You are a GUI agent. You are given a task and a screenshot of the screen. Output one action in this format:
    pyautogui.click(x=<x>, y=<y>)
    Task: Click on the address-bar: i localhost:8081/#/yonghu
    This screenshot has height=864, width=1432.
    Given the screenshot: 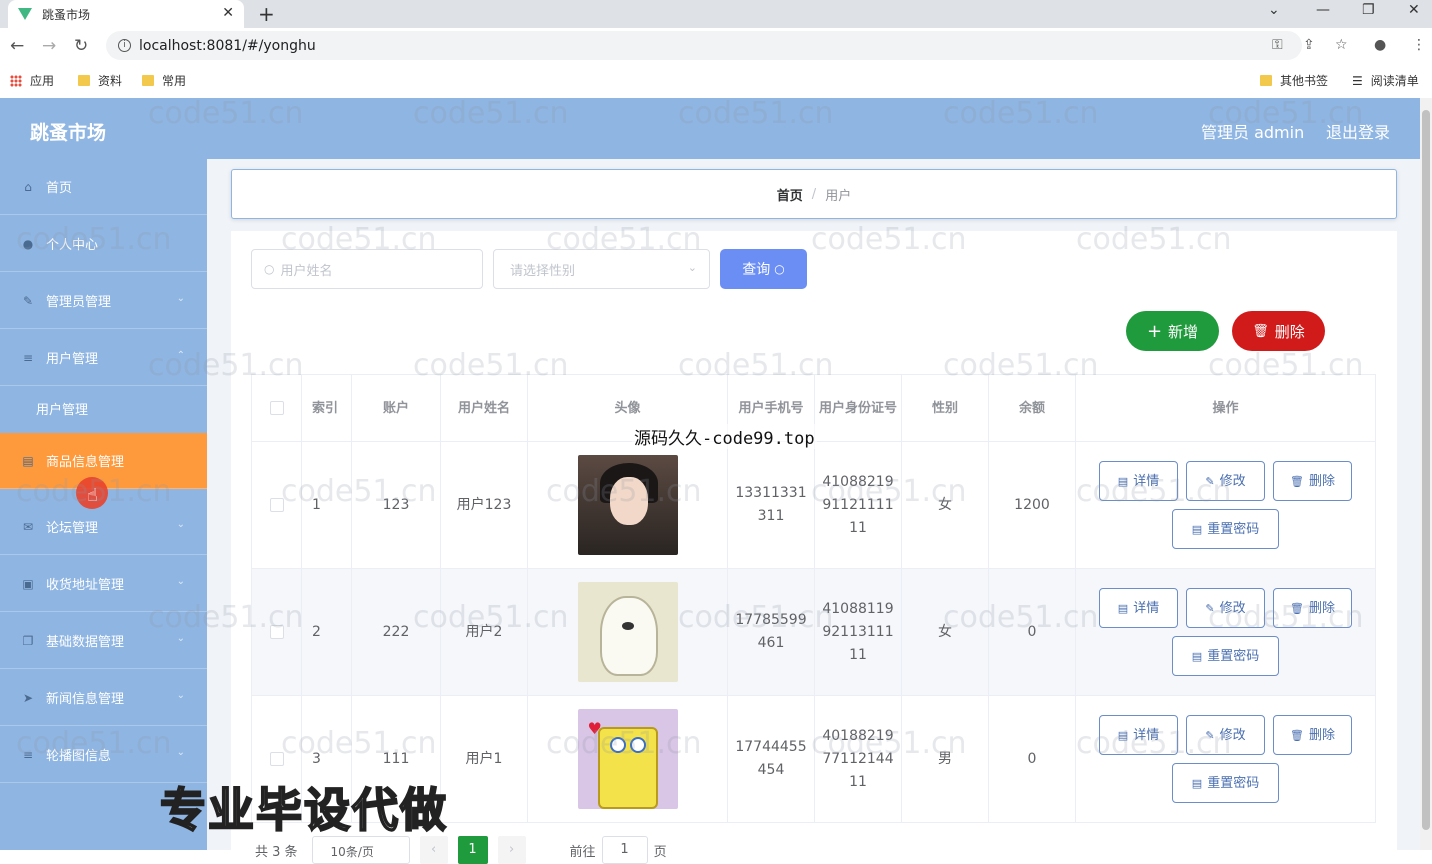 What is the action you would take?
    pyautogui.click(x=704, y=45)
    